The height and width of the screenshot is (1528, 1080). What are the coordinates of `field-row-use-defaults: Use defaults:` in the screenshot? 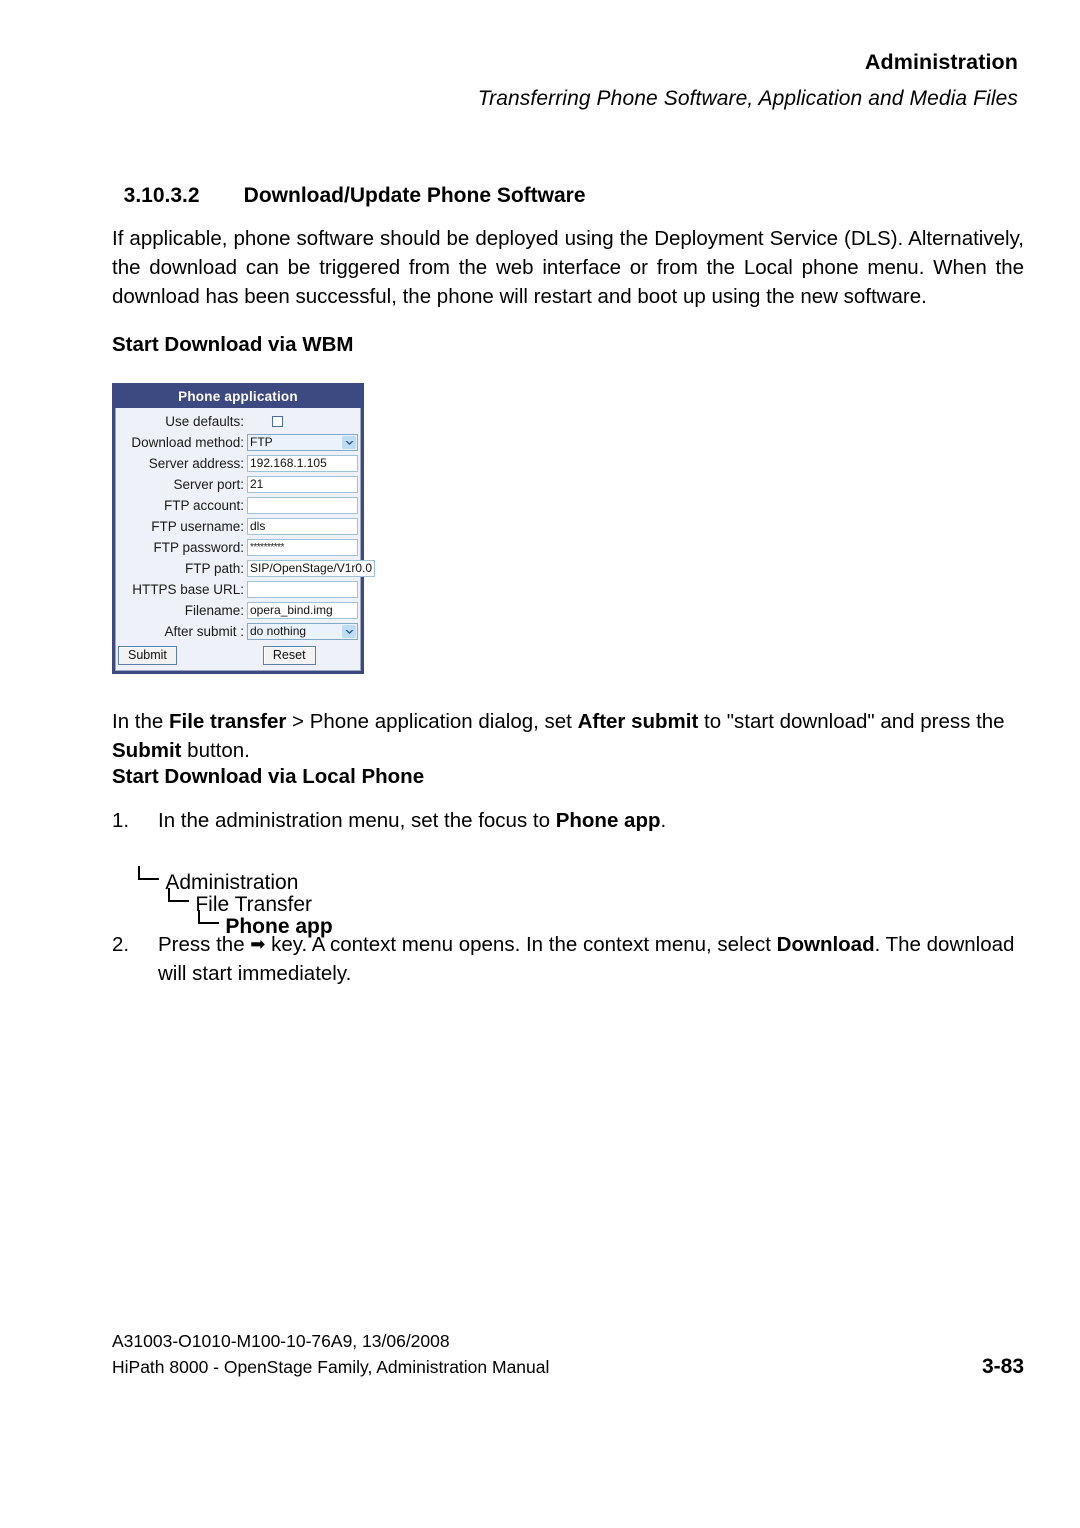 It's located at (238, 421).